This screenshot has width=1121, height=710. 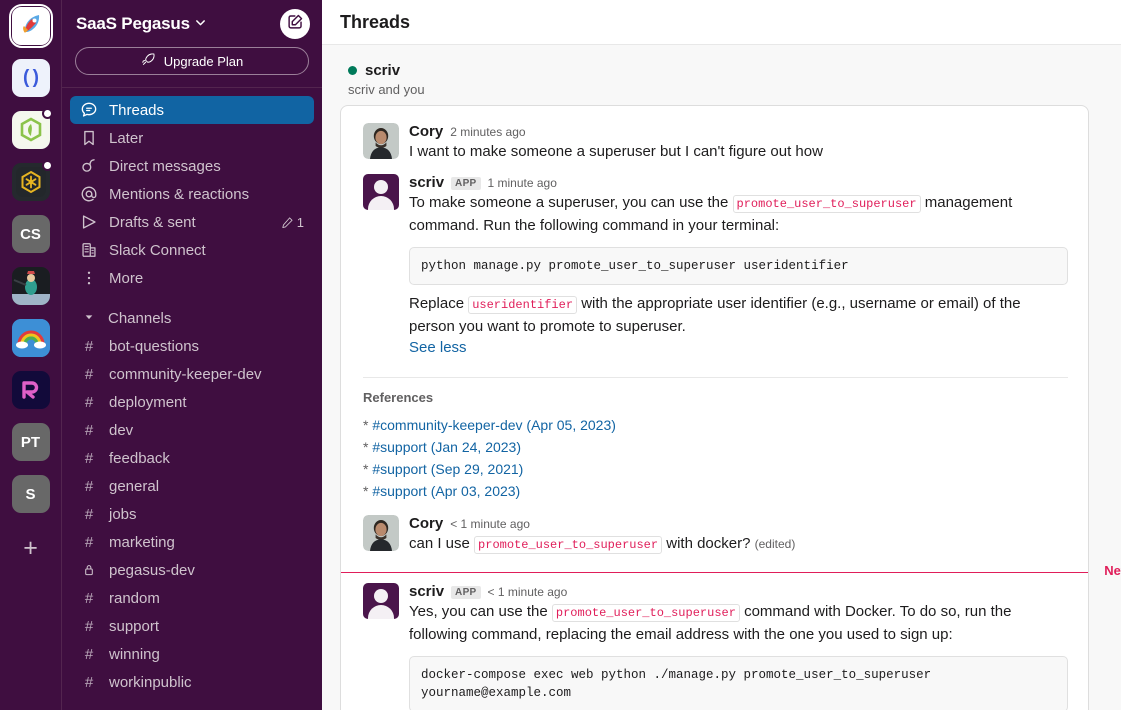 What do you see at coordinates (300, 222) in the screenshot?
I see `drafts-count: 1` at bounding box center [300, 222].